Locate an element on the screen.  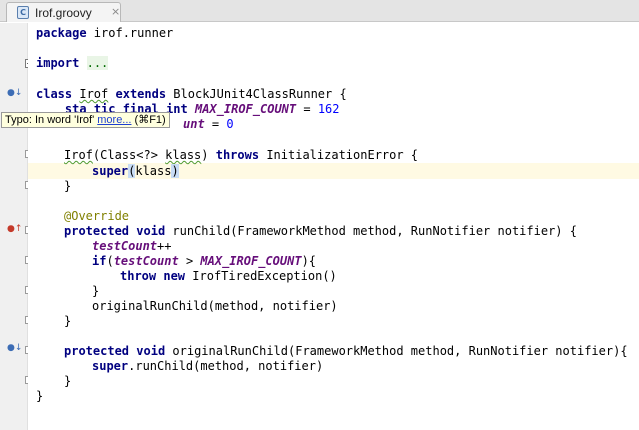
code-line-10: super(klass) is located at coordinates (135, 171).